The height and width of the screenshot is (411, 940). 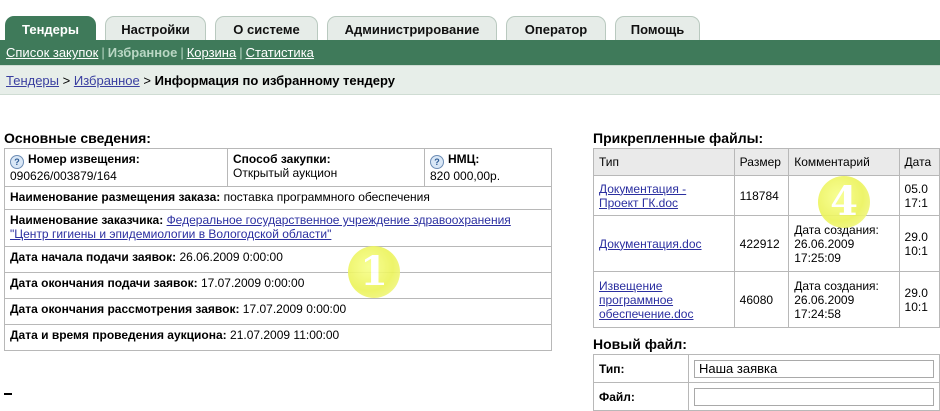 What do you see at coordinates (8, 394) in the screenshot?
I see `truncated-heading` at bounding box center [8, 394].